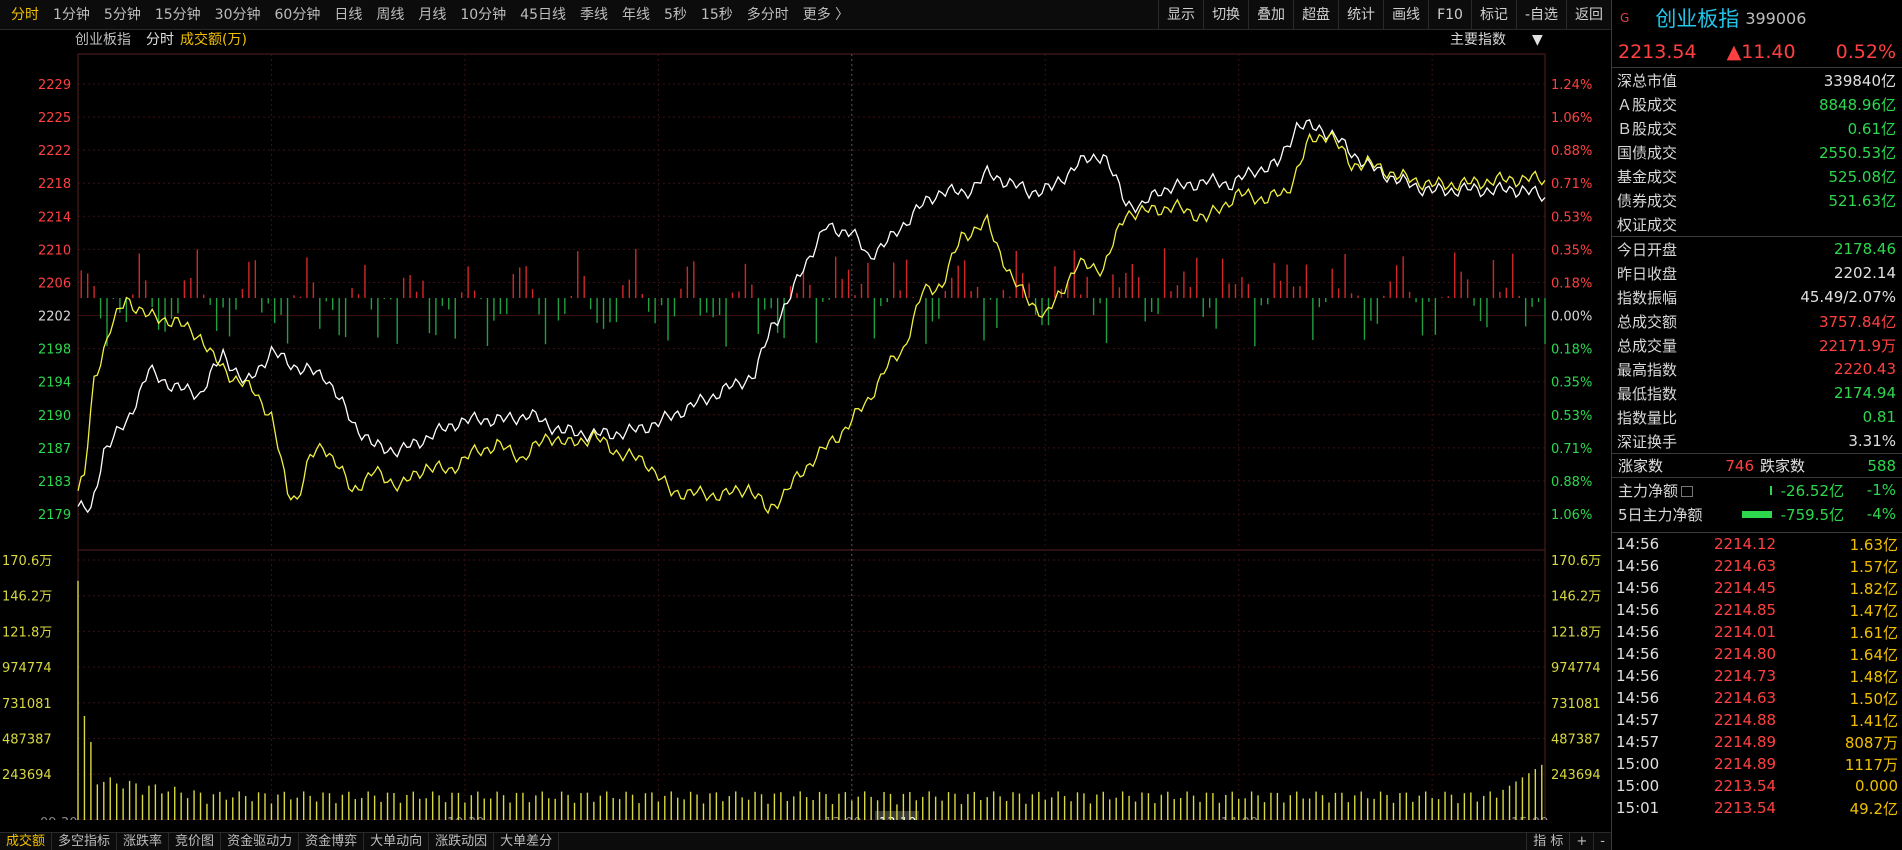  What do you see at coordinates (1571, 151) in the screenshot?
I see `pct-tick-label: 0.88%` at bounding box center [1571, 151].